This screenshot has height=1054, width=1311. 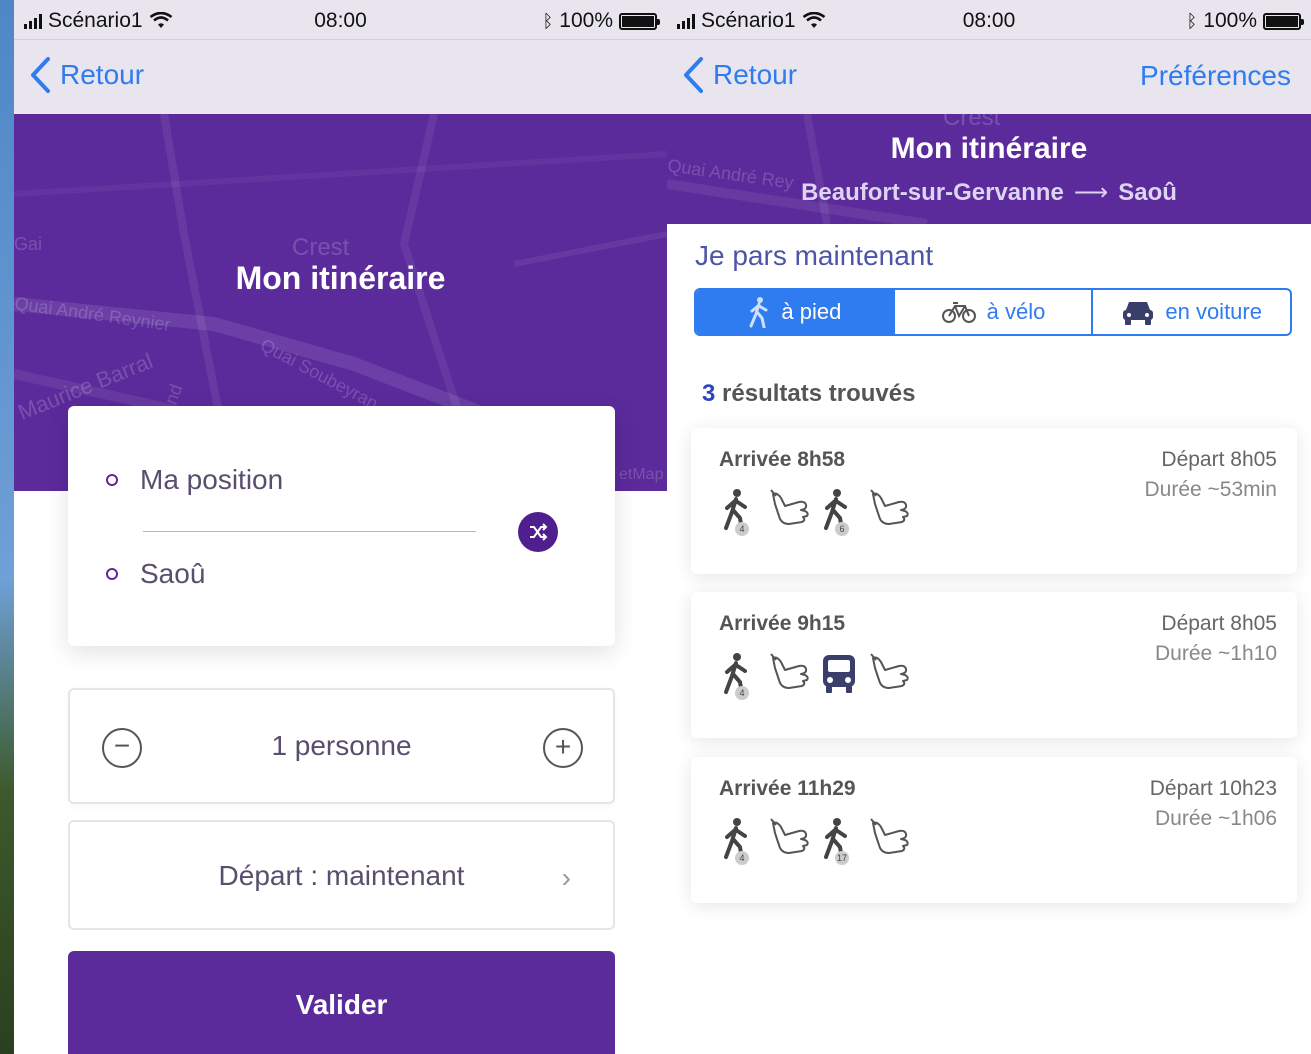 What do you see at coordinates (112, 480) in the screenshot?
I see `origin-dot-icon` at bounding box center [112, 480].